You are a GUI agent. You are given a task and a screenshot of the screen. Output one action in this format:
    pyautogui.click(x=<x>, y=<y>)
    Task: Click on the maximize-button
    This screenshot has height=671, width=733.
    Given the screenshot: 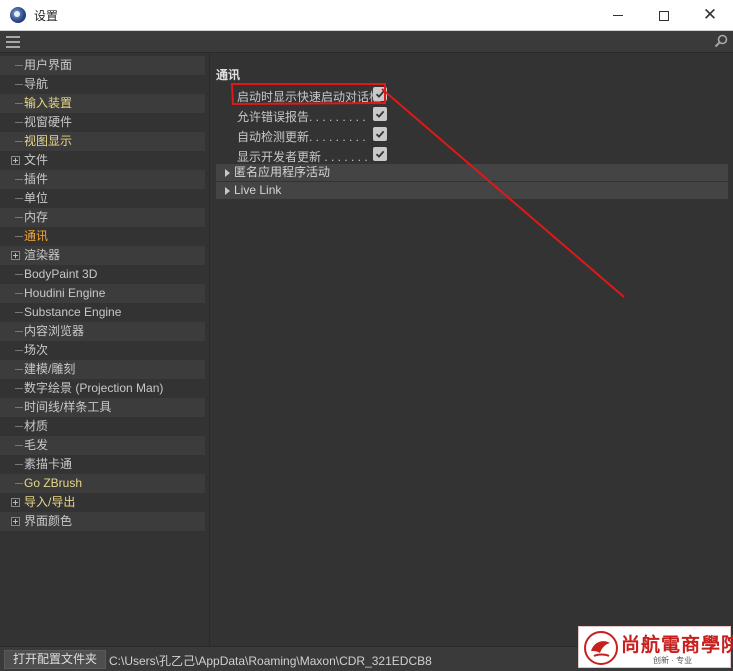 What is the action you would take?
    pyautogui.click(x=664, y=15)
    